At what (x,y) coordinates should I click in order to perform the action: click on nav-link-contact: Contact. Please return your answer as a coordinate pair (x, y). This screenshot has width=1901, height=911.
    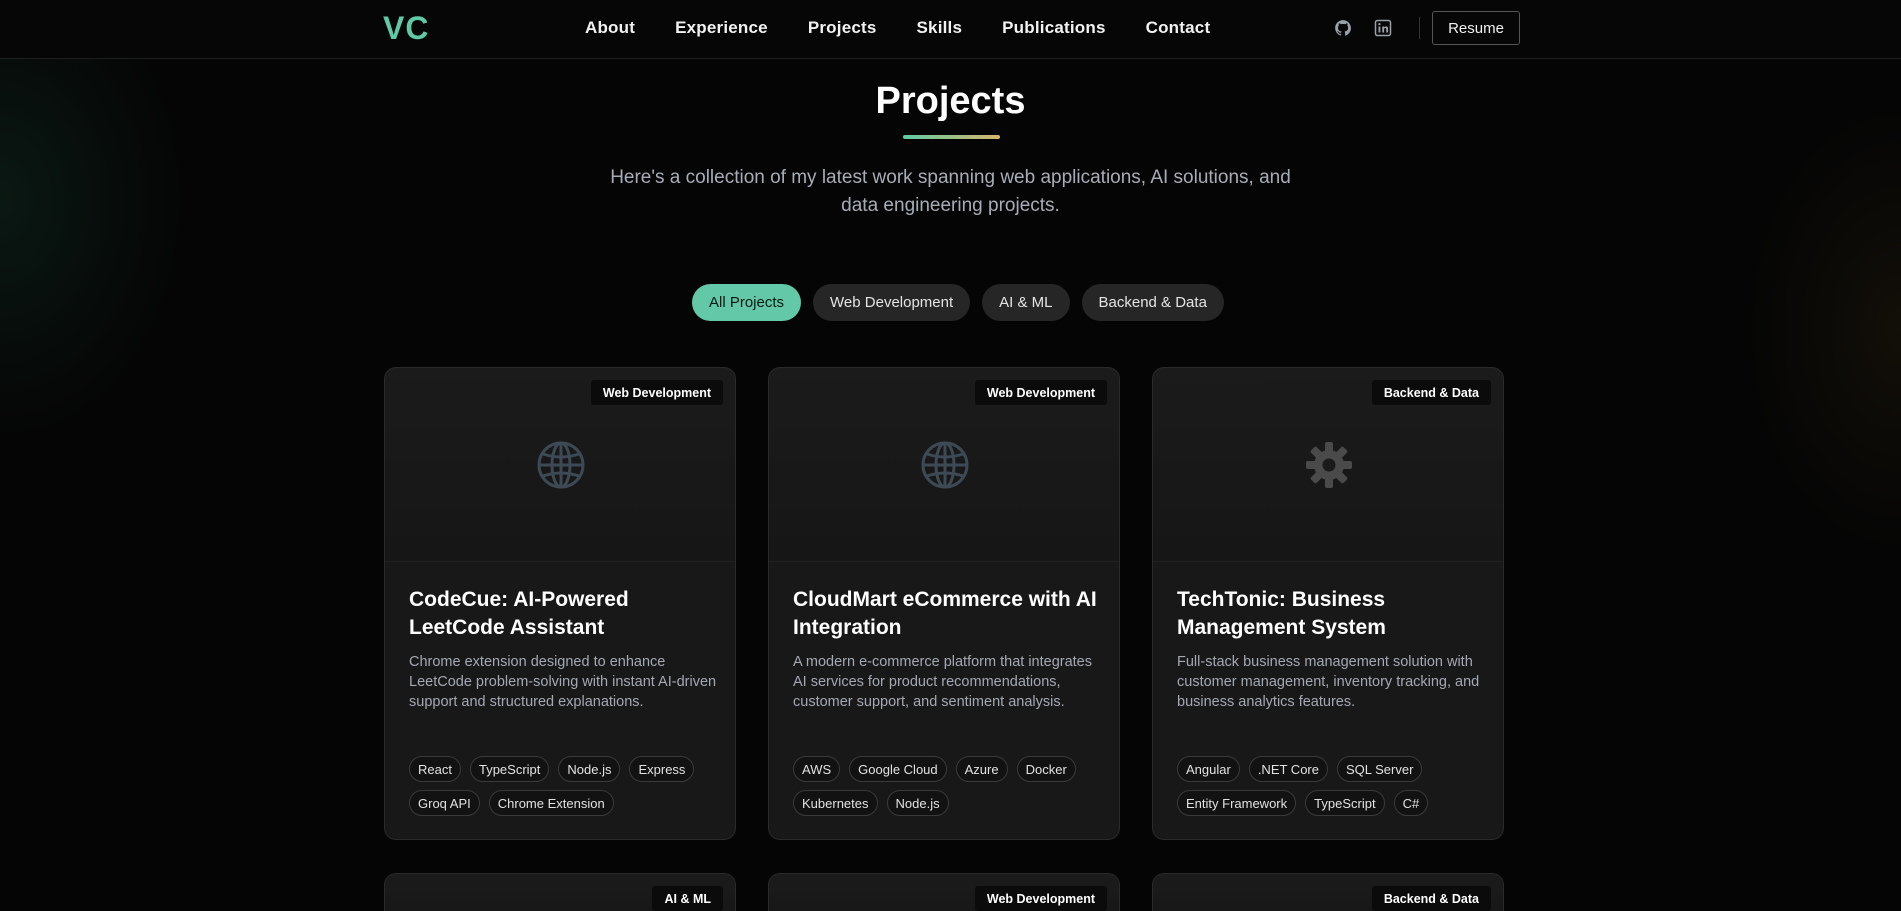
    Looking at the image, I should click on (1178, 28).